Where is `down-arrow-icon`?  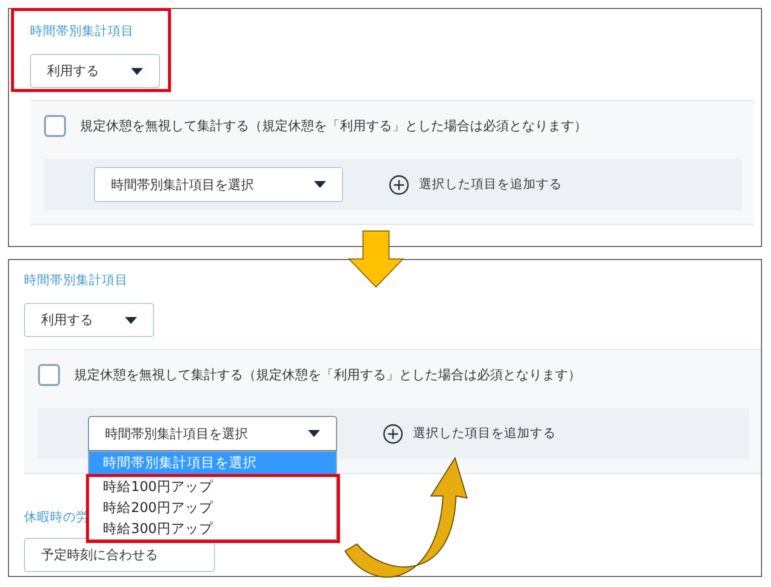 down-arrow-icon is located at coordinates (376, 259).